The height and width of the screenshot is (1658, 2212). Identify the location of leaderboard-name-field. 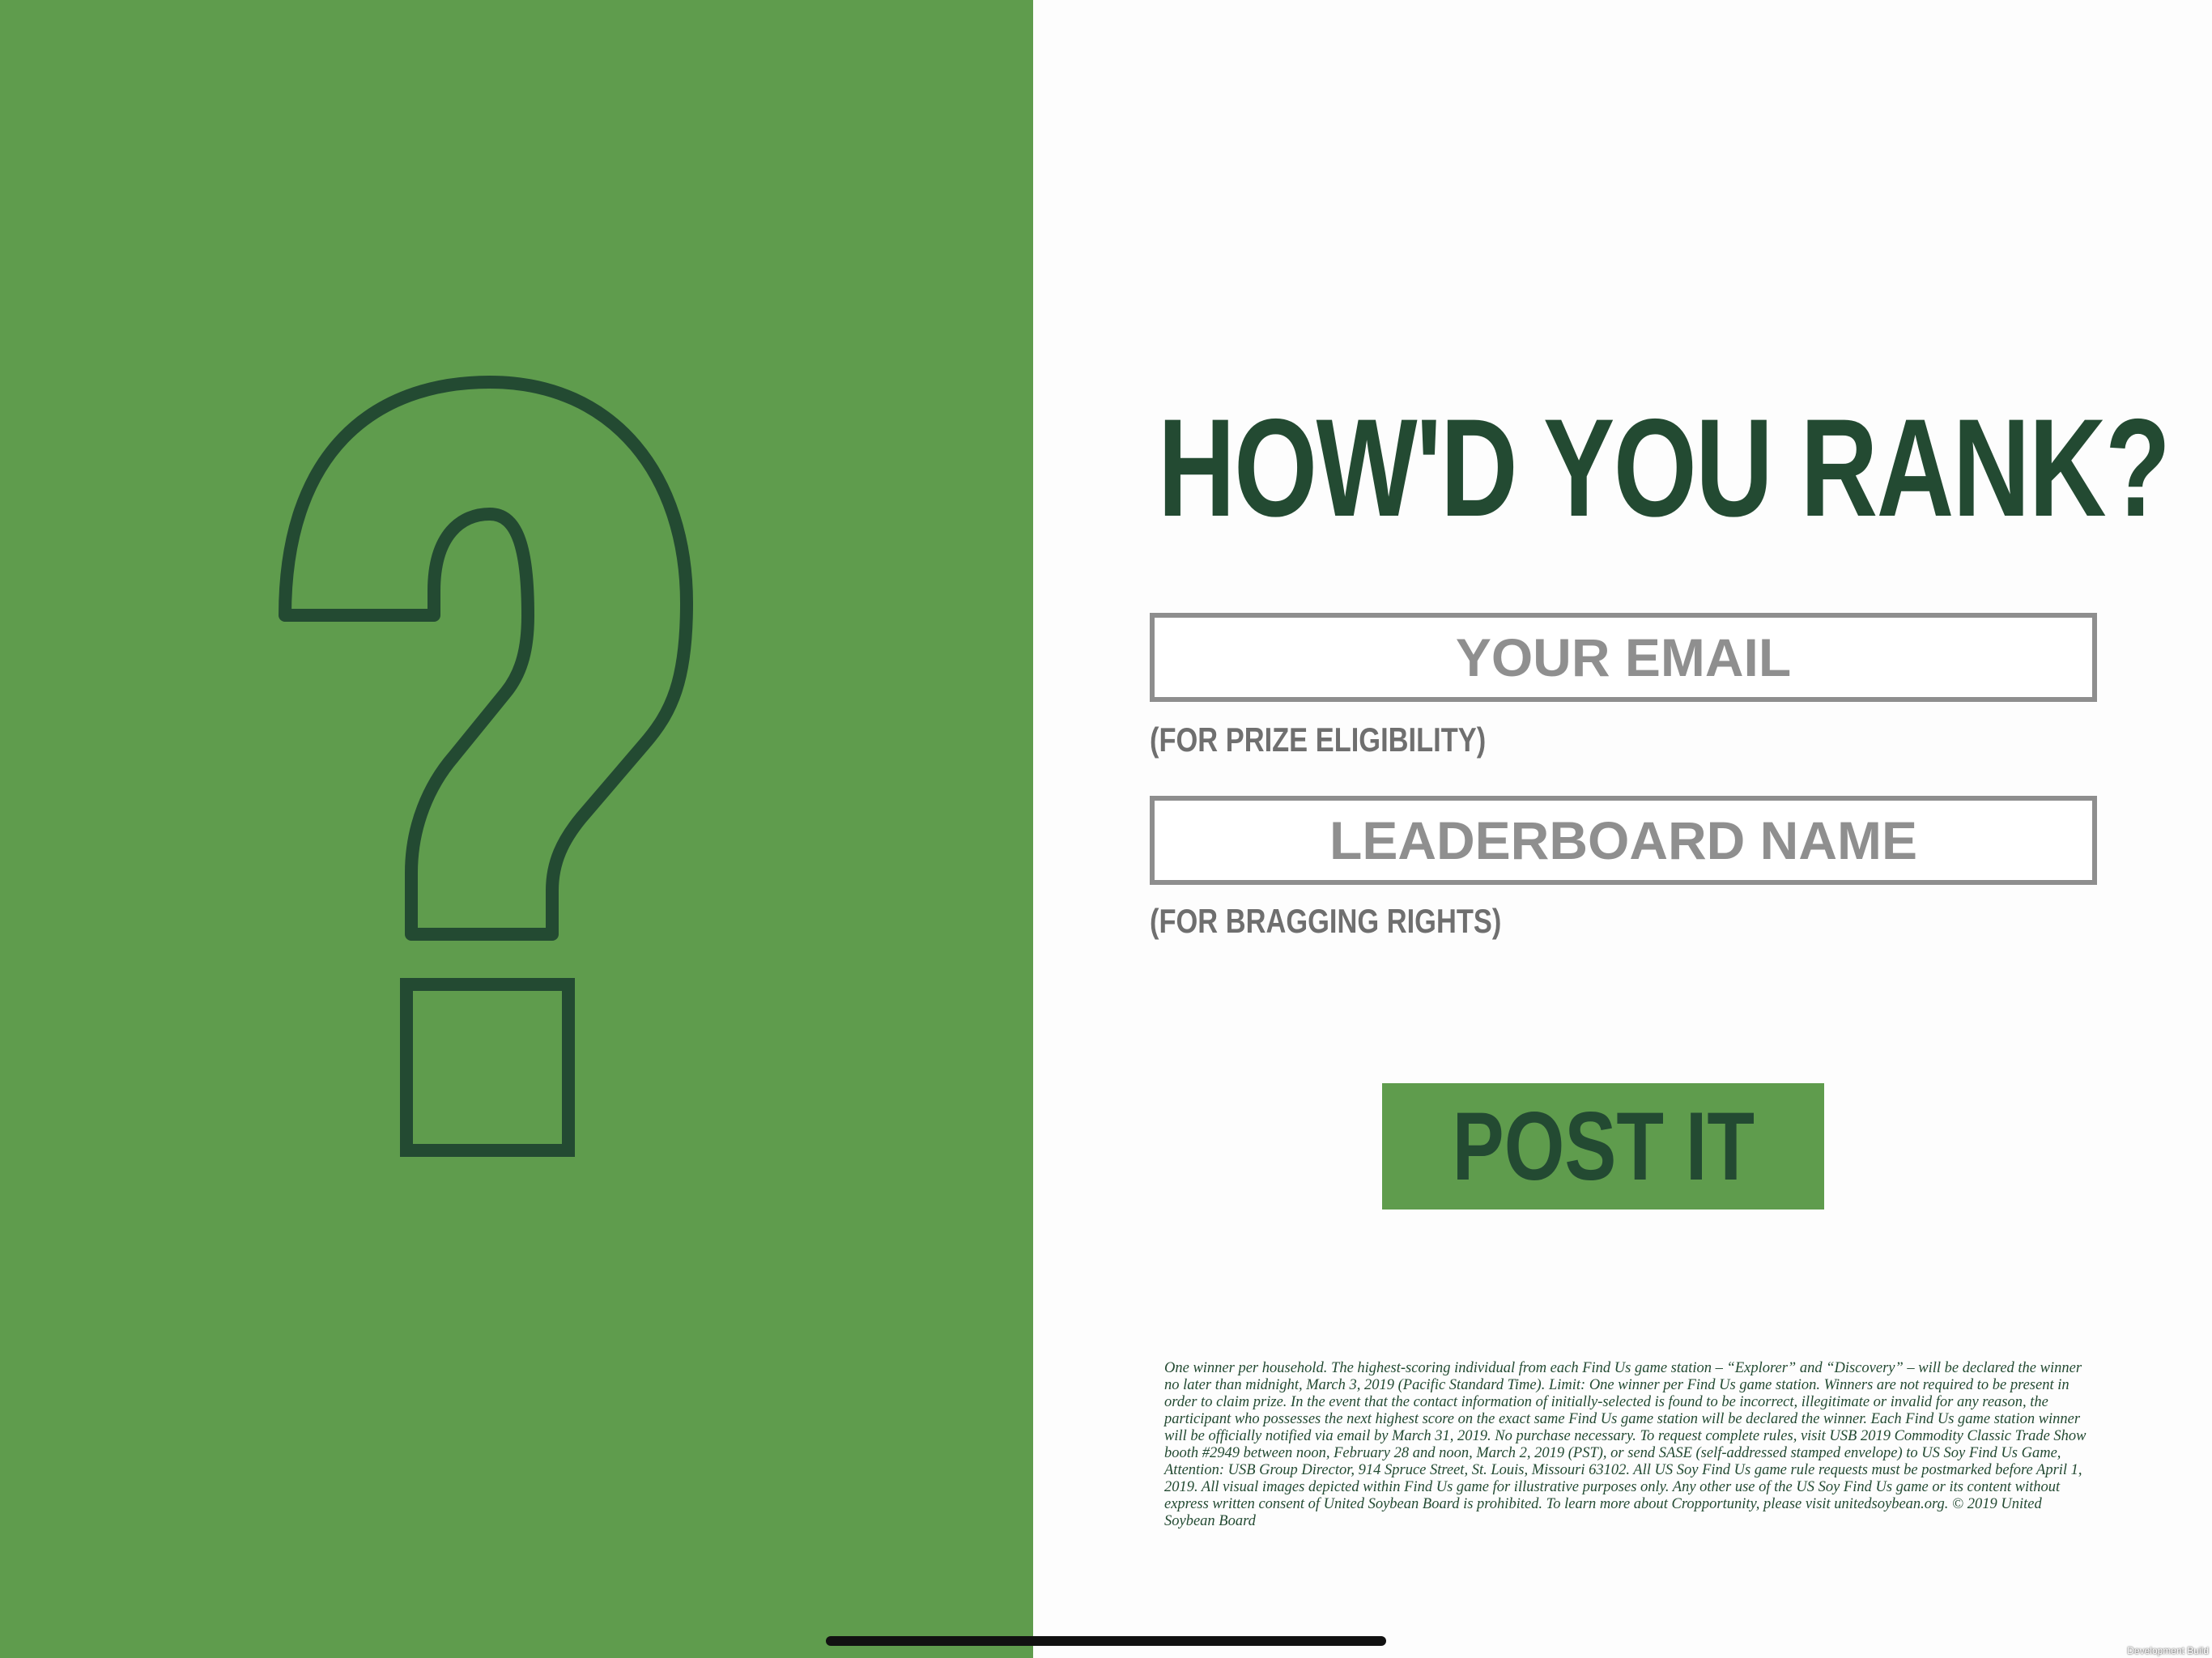
(1624, 840).